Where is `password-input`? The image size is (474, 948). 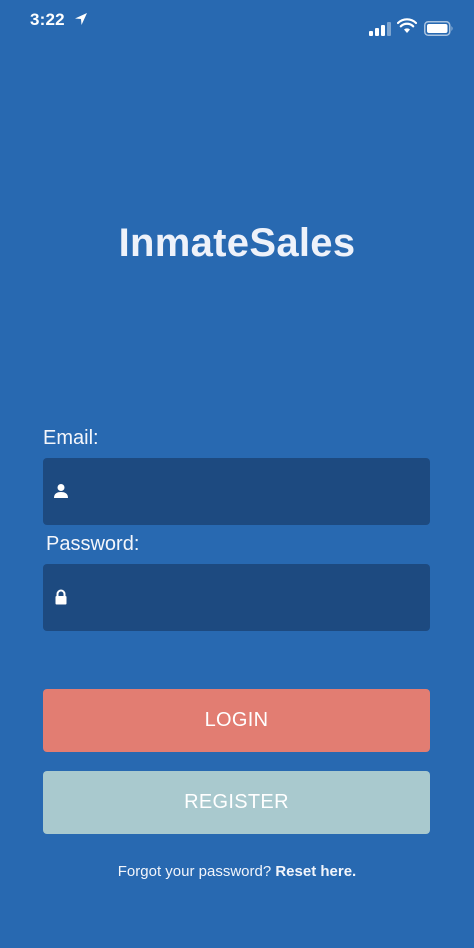 password-input is located at coordinates (249, 597).